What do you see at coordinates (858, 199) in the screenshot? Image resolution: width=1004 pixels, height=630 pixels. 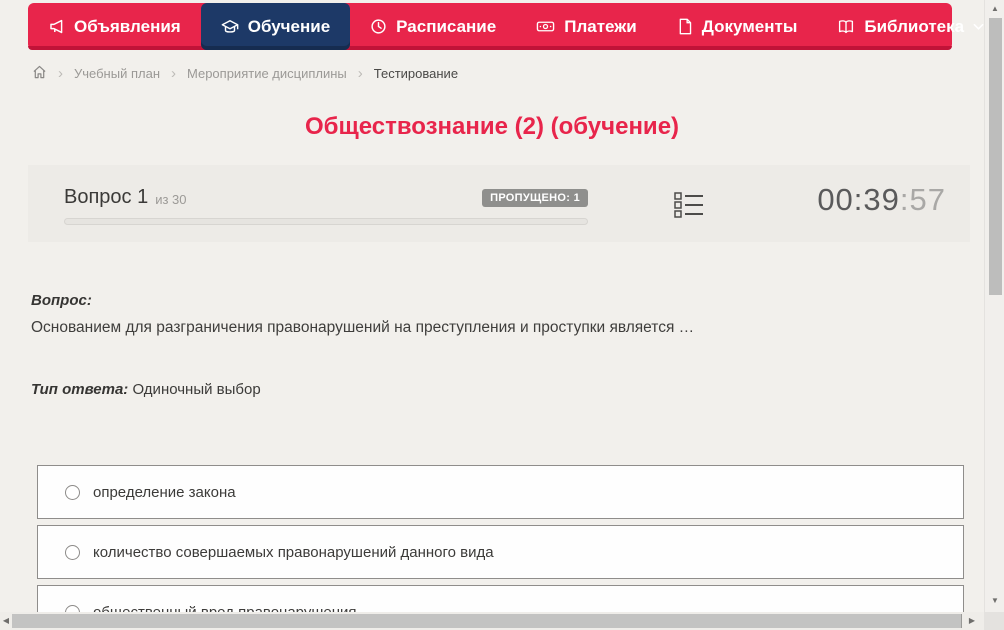 I see `timer-hours-minutes: 00:39` at bounding box center [858, 199].